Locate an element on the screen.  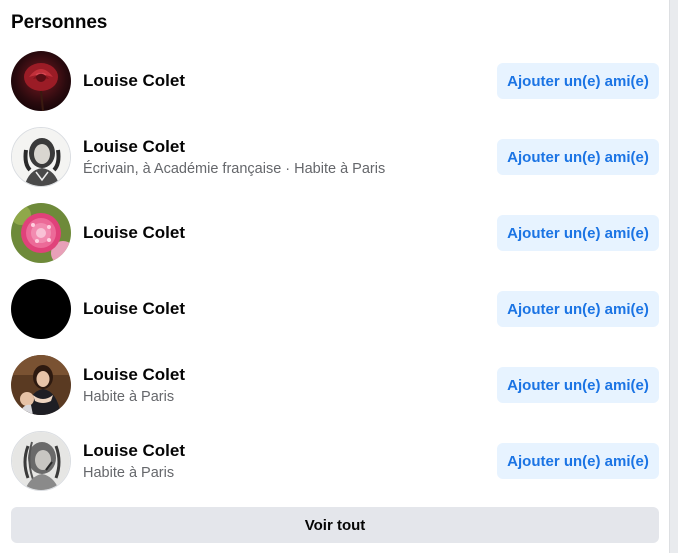
rose-photo-icon is located at coordinates (41, 81).